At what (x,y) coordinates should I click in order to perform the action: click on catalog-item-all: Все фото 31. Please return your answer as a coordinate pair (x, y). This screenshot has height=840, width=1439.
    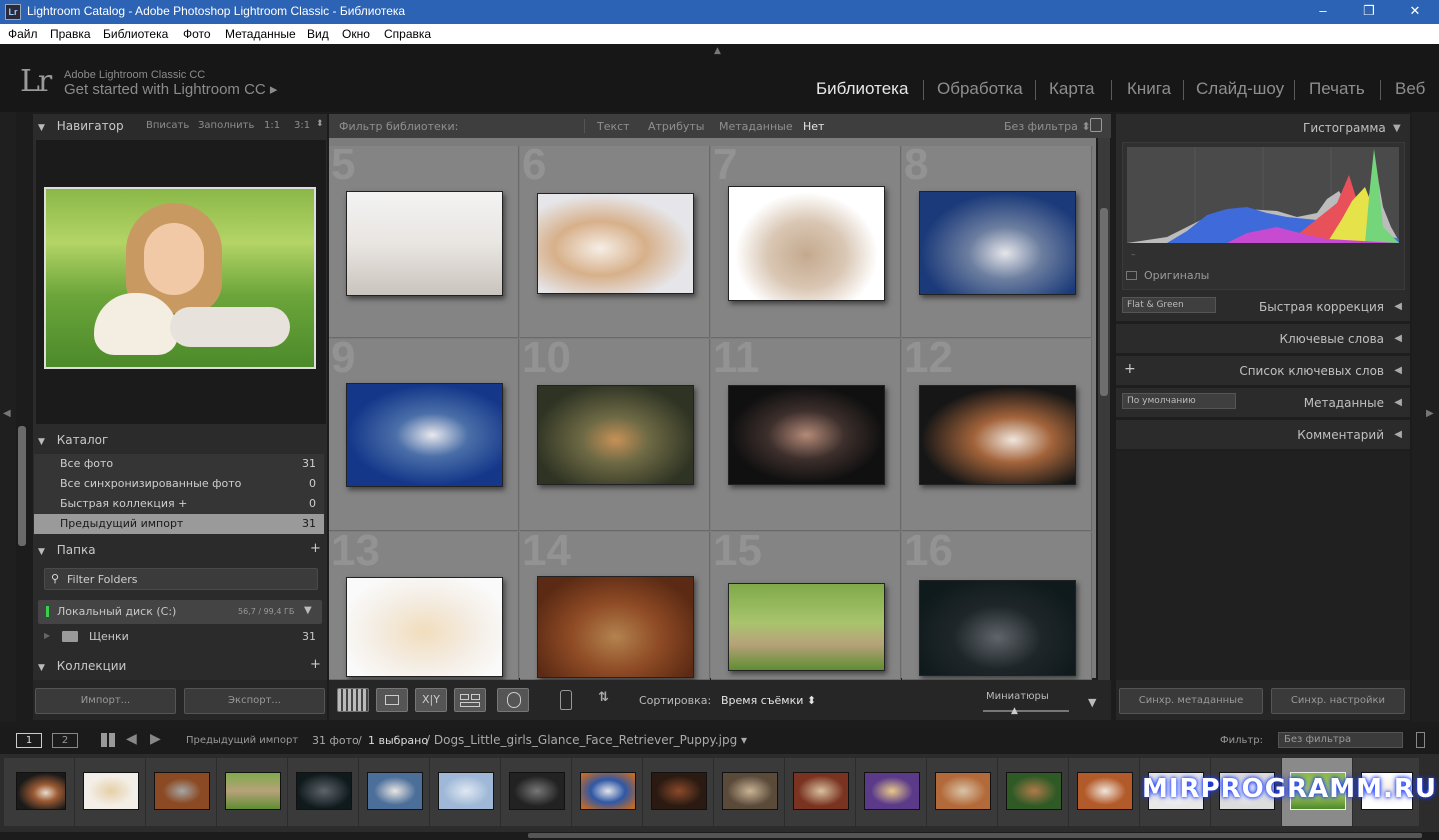
    Looking at the image, I should click on (179, 464).